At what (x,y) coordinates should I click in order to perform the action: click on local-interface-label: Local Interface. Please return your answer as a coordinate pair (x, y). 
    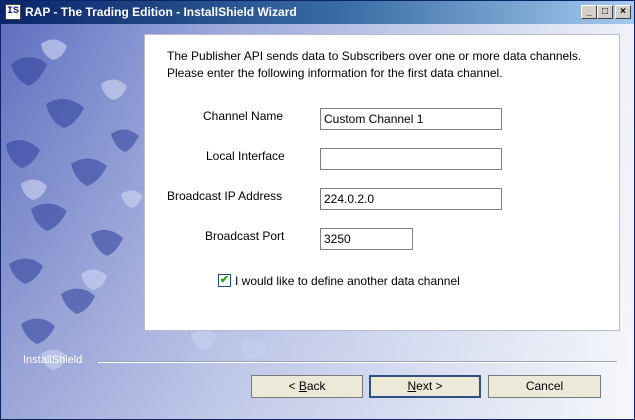
    Looking at the image, I should click on (245, 156).